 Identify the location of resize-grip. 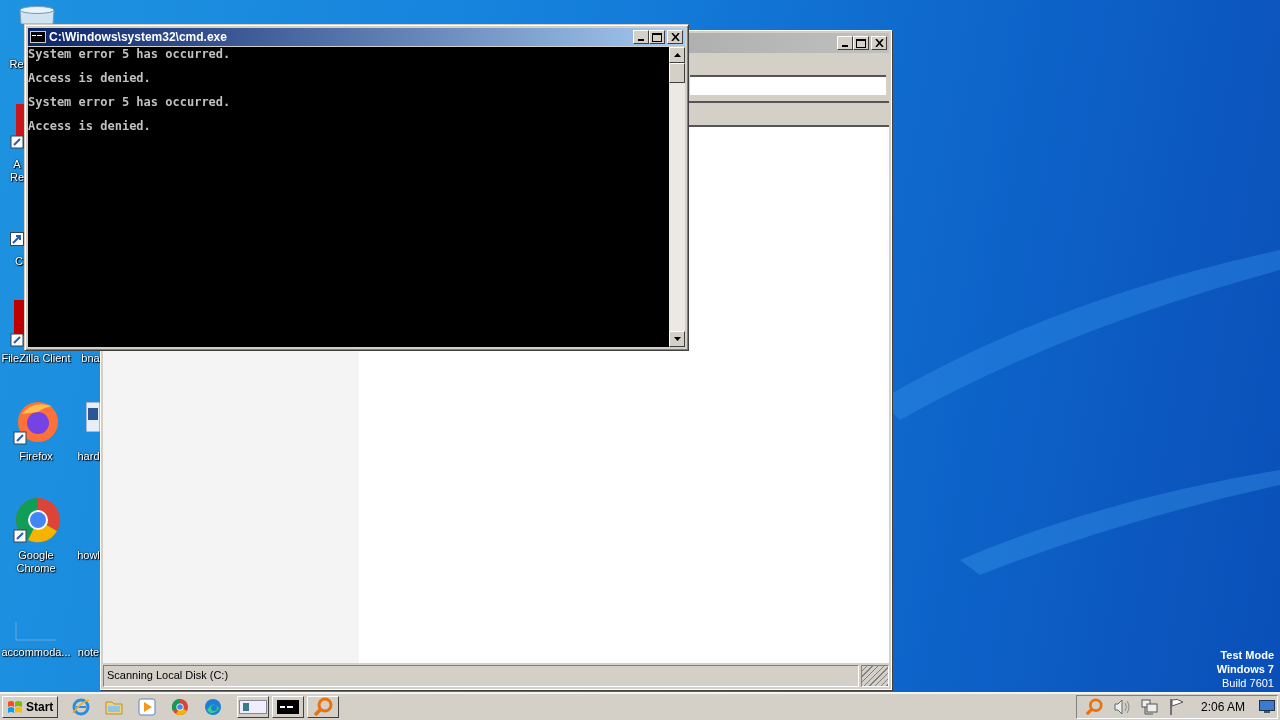
(875, 676).